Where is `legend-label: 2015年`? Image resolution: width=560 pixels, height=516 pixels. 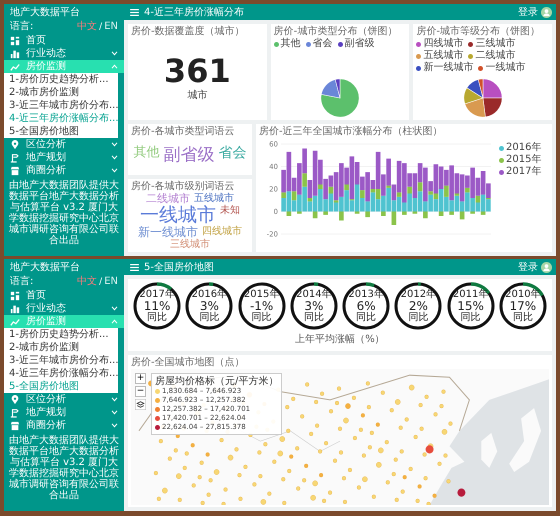 legend-label: 2015年 is located at coordinates (524, 160).